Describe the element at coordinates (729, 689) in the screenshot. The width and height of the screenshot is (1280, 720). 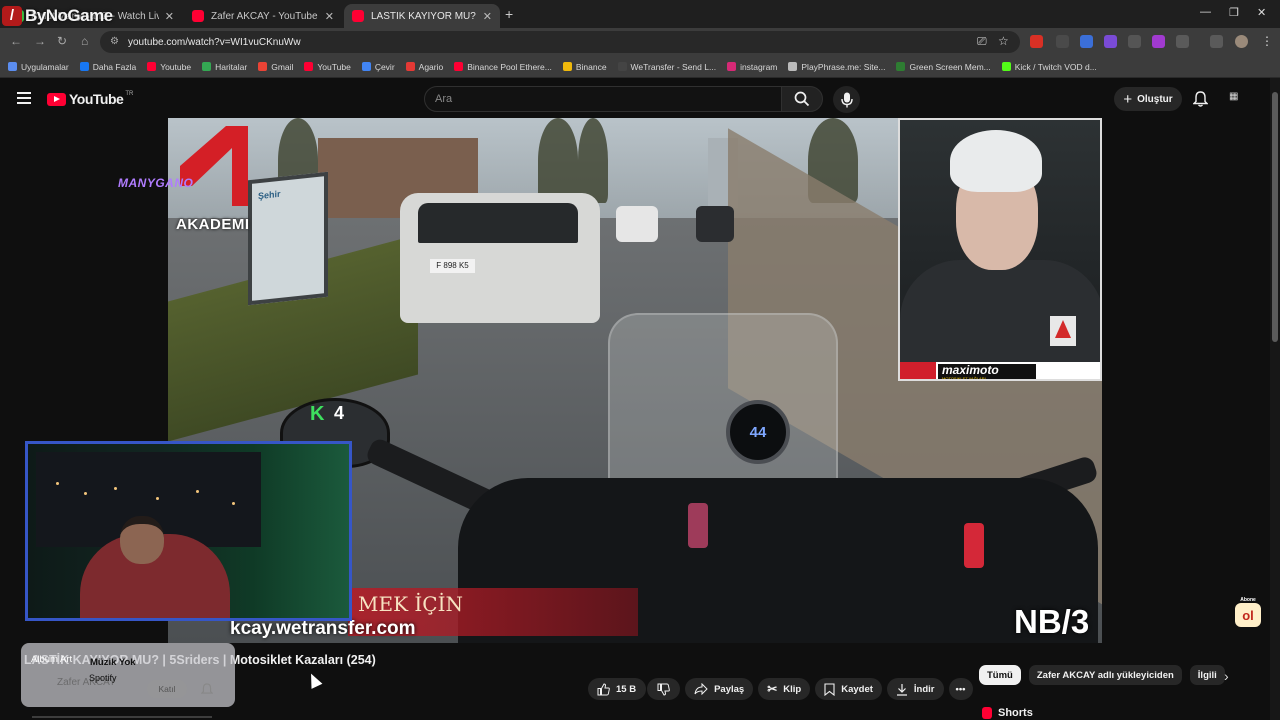
I see `share-label: Paylaş` at that location.